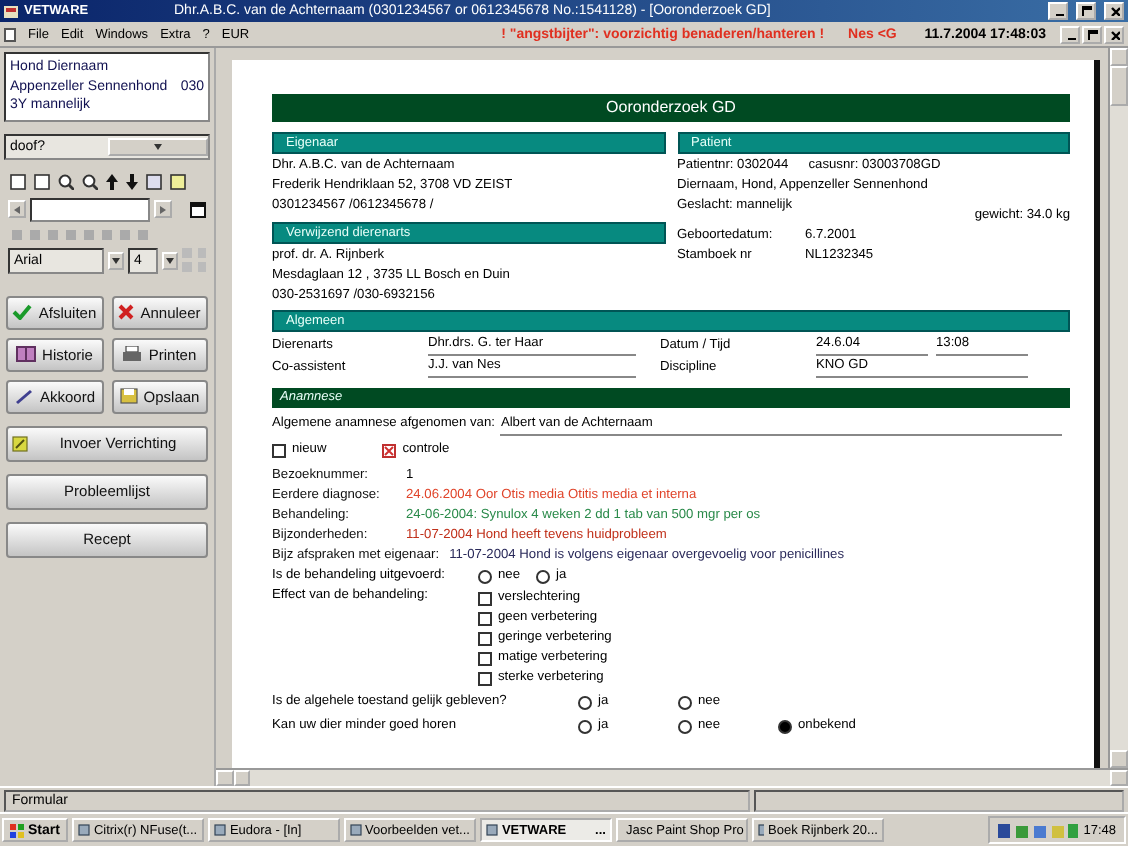  What do you see at coordinates (26, 354) in the screenshot?
I see `book-icon` at bounding box center [26, 354].